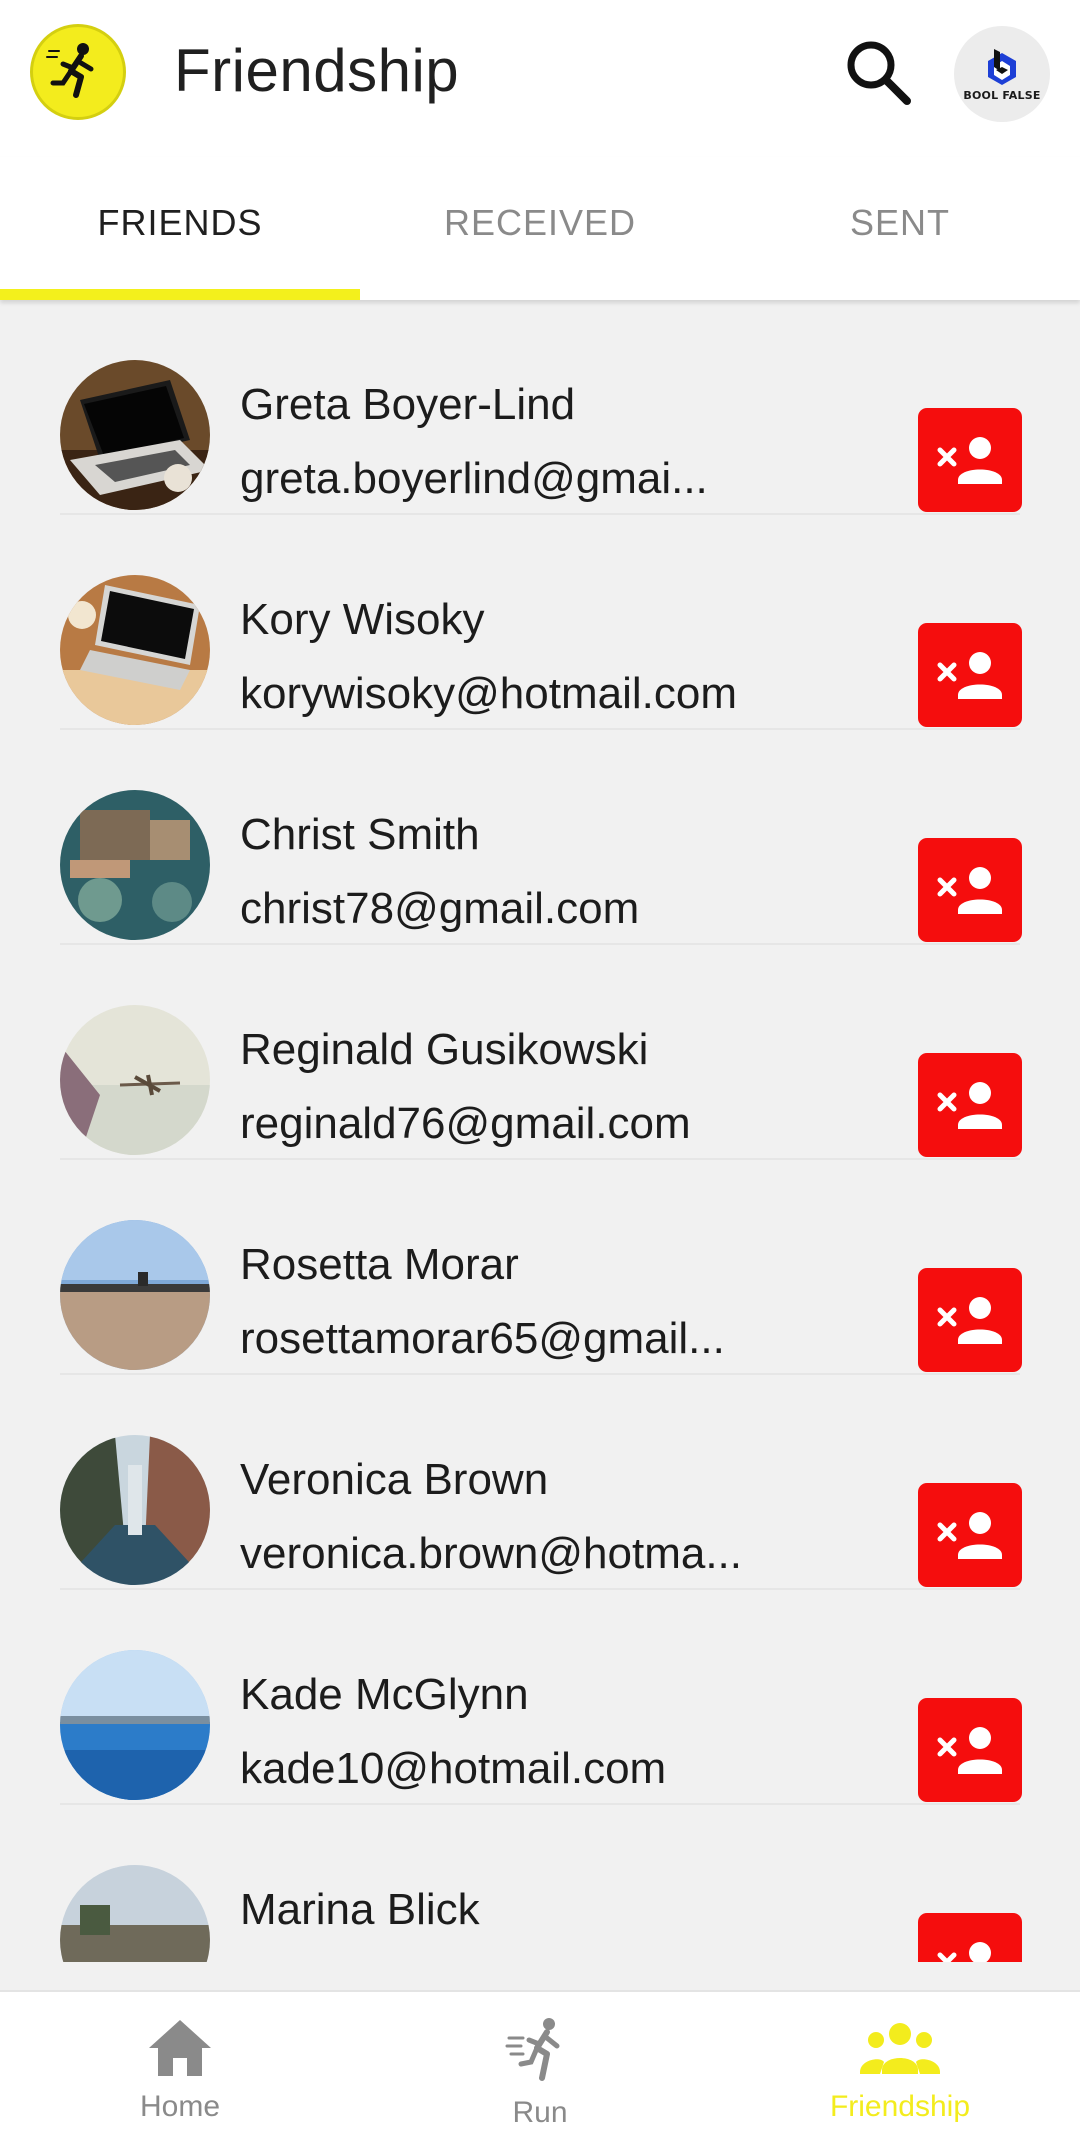  Describe the element at coordinates (444, 1049) in the screenshot. I see `friend-name: Reginald Gusikowski` at that location.